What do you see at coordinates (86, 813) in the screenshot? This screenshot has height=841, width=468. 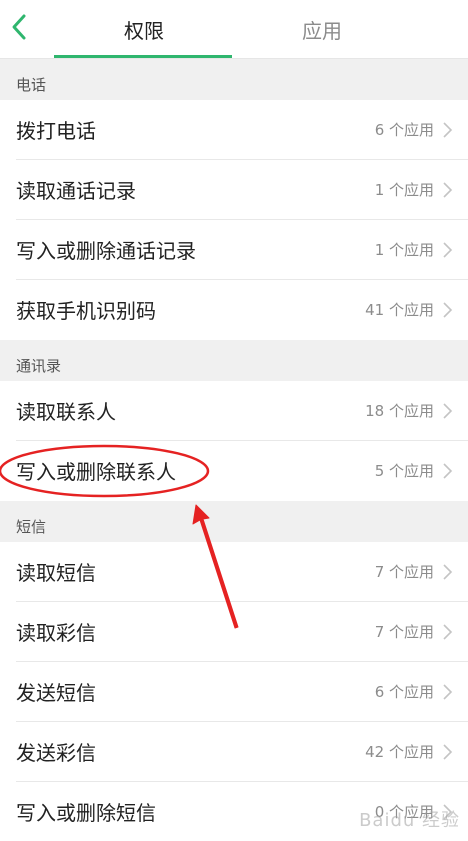 I see `permission-label: 写入或删除短信` at bounding box center [86, 813].